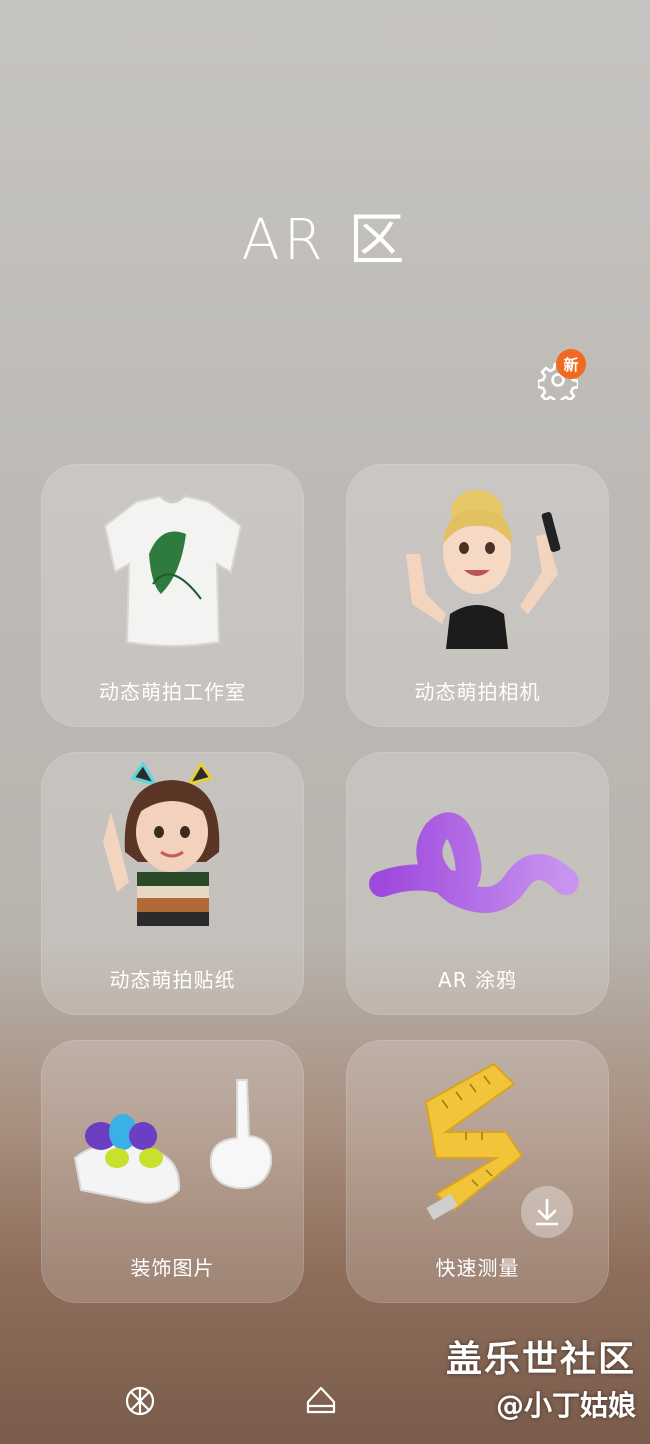 The height and width of the screenshot is (1444, 650). I want to click on tshirt-icon, so click(173, 570).